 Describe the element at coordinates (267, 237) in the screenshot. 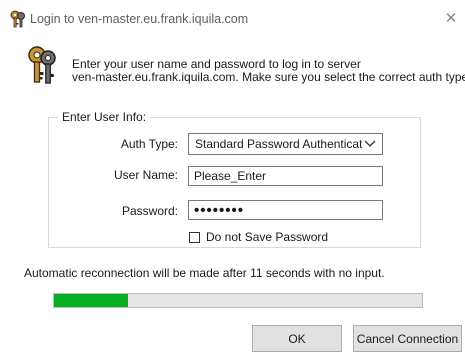

I see `dont-save-password-label: Do not Save Password` at that location.